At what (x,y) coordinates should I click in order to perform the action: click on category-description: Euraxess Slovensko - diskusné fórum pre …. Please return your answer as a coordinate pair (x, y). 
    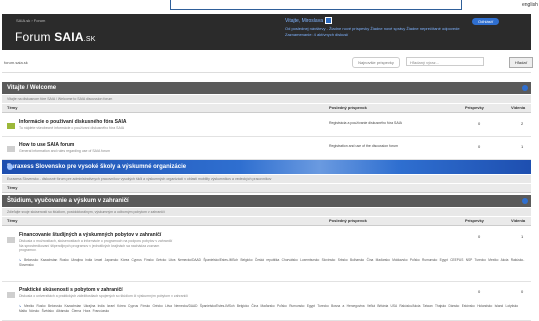
    Looking at the image, I should click on (266, 179).